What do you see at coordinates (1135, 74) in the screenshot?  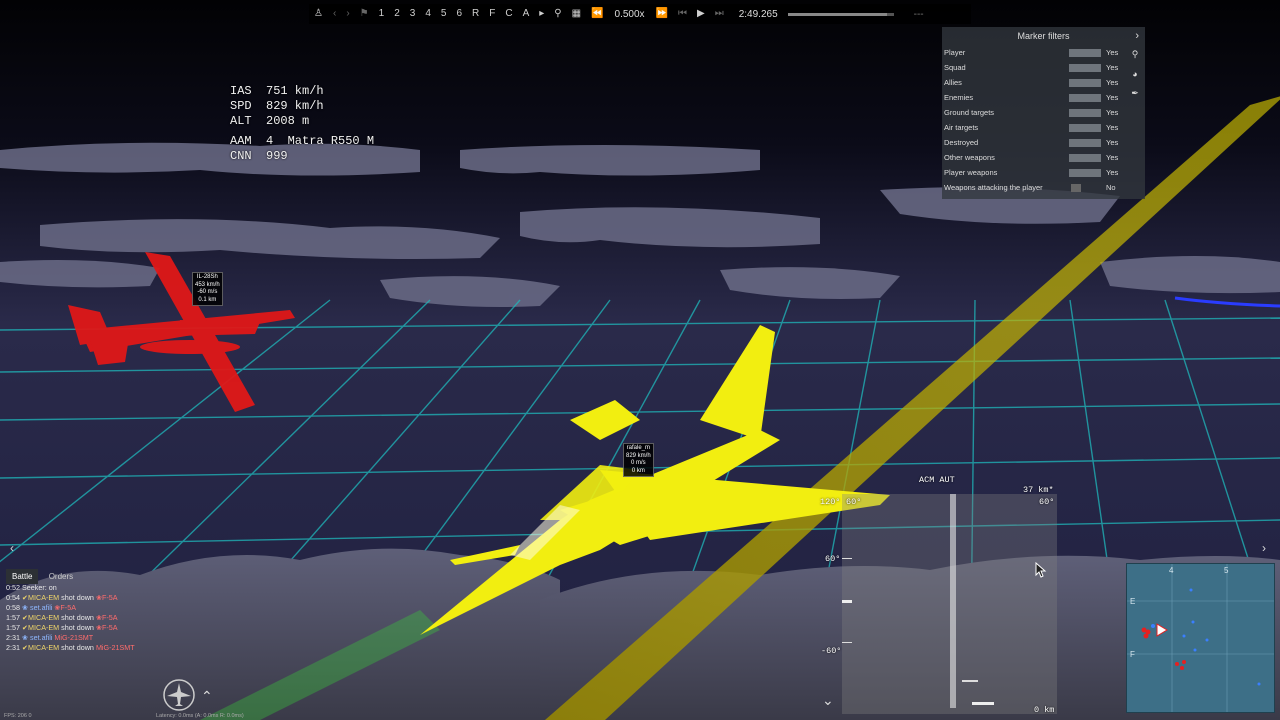 I see `globe-icon: ◕` at bounding box center [1135, 74].